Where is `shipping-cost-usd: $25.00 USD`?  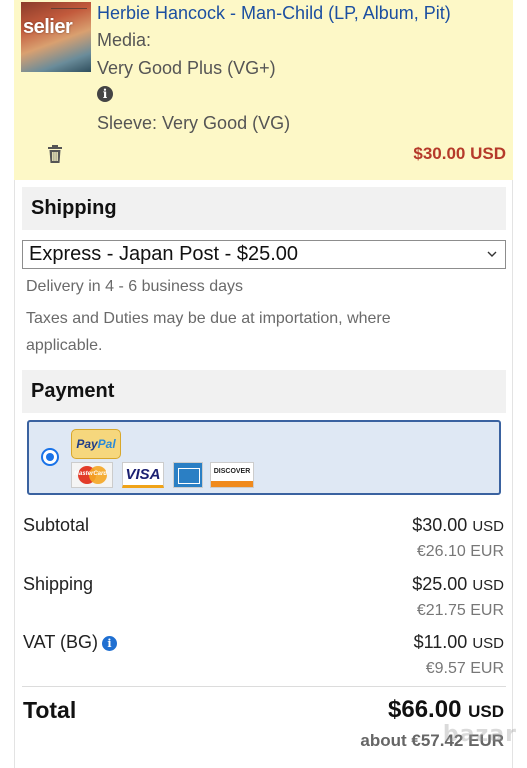
shipping-cost-usd: $25.00 USD is located at coordinates (458, 584).